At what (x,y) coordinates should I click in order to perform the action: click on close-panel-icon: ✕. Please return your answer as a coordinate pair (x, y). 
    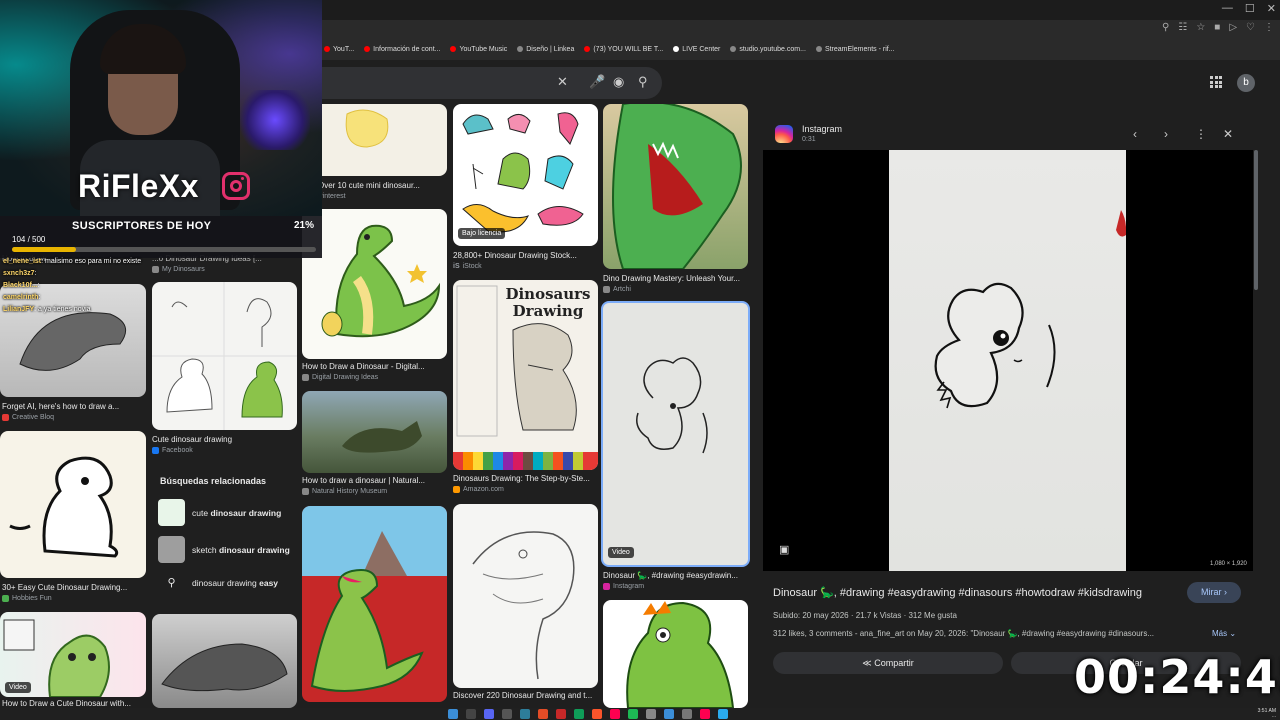
    Looking at the image, I should click on (1228, 134).